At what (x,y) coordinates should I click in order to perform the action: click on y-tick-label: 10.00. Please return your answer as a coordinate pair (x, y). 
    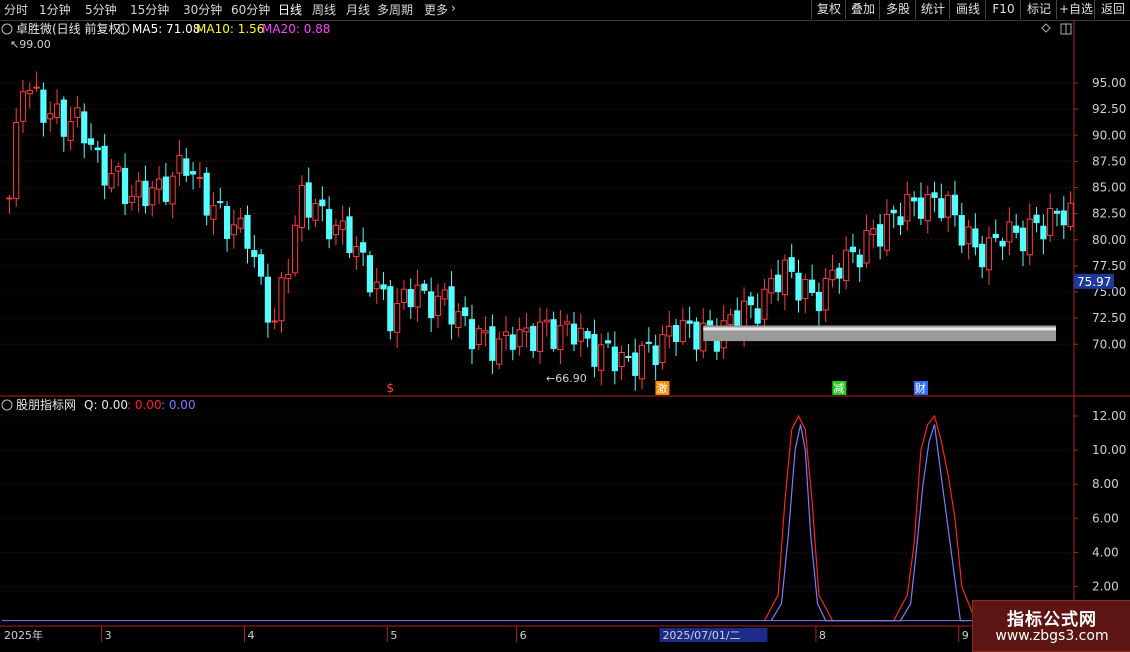
    Looking at the image, I should click on (1109, 450).